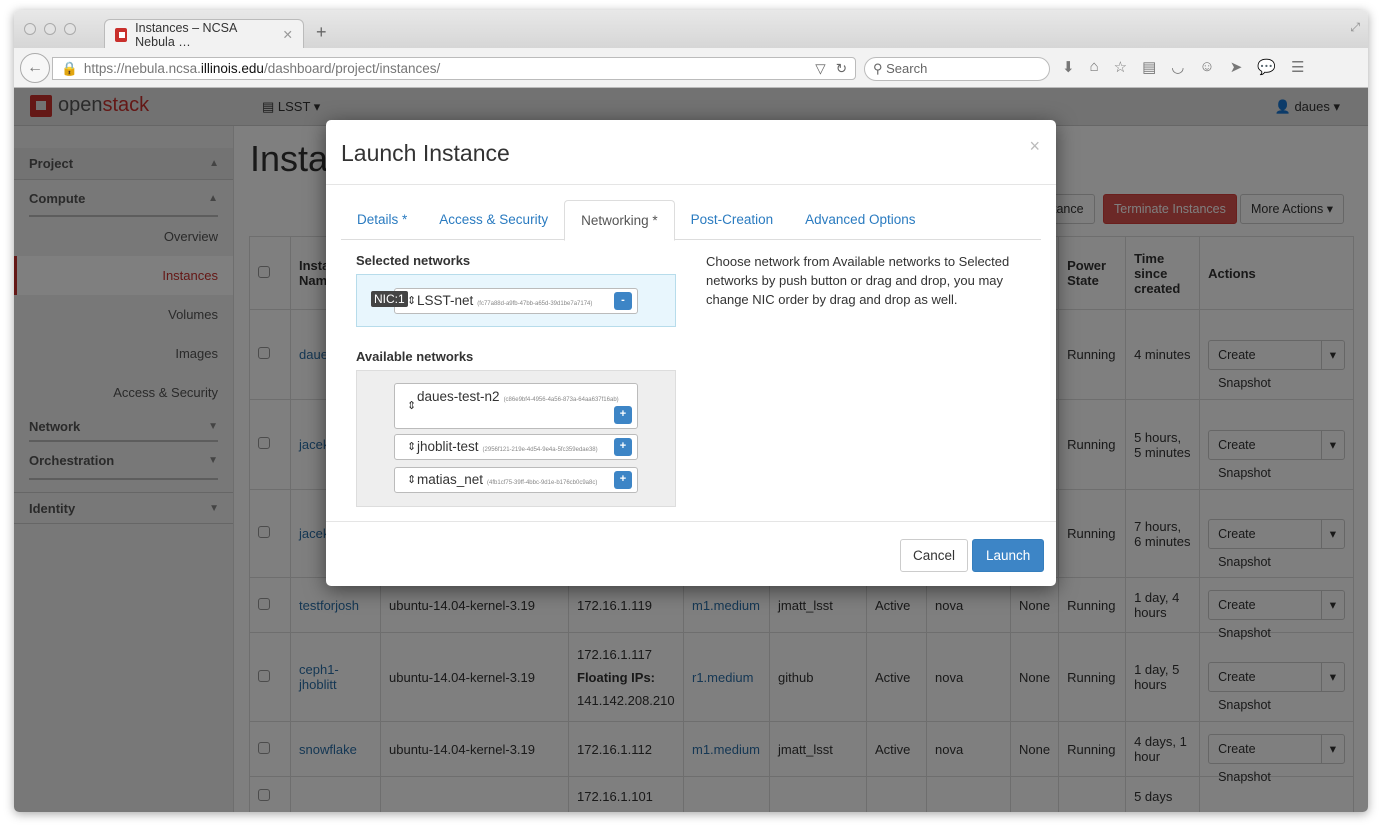 The image size is (1382, 831). Describe the element at coordinates (1177, 67) in the screenshot. I see `pocket-icon: ◡` at that location.